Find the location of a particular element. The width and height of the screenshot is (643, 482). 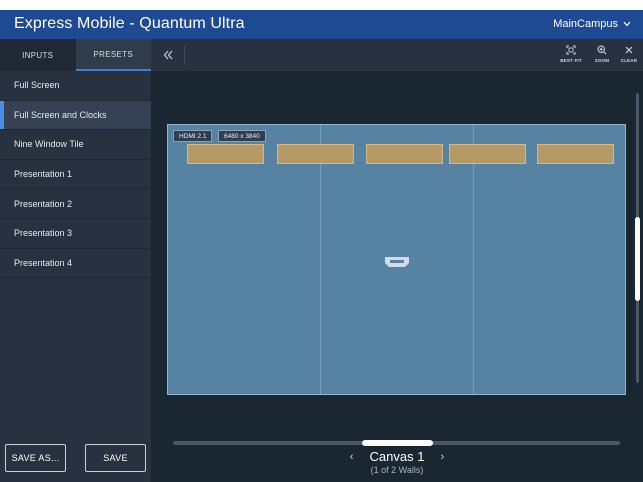

double-chevron-left-icon is located at coordinates (168, 55).